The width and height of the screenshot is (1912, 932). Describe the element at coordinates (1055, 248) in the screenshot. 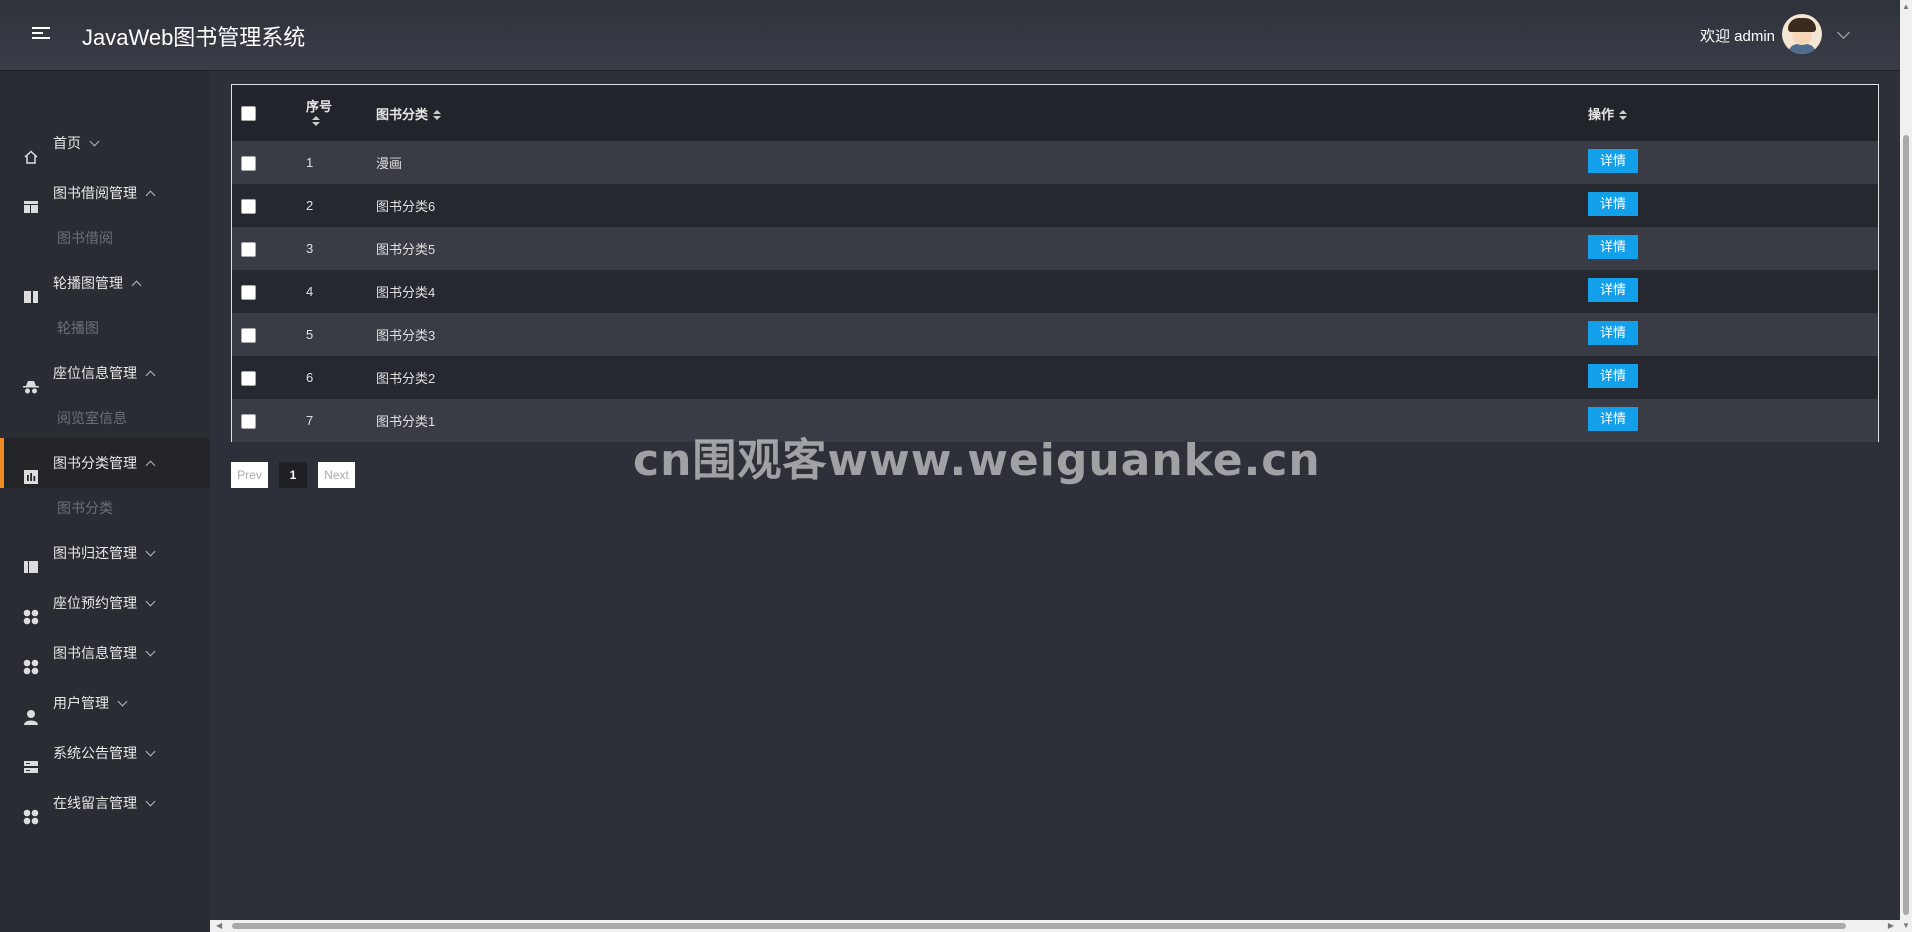

I see `table-row: 3 图书分类5 详情` at that location.